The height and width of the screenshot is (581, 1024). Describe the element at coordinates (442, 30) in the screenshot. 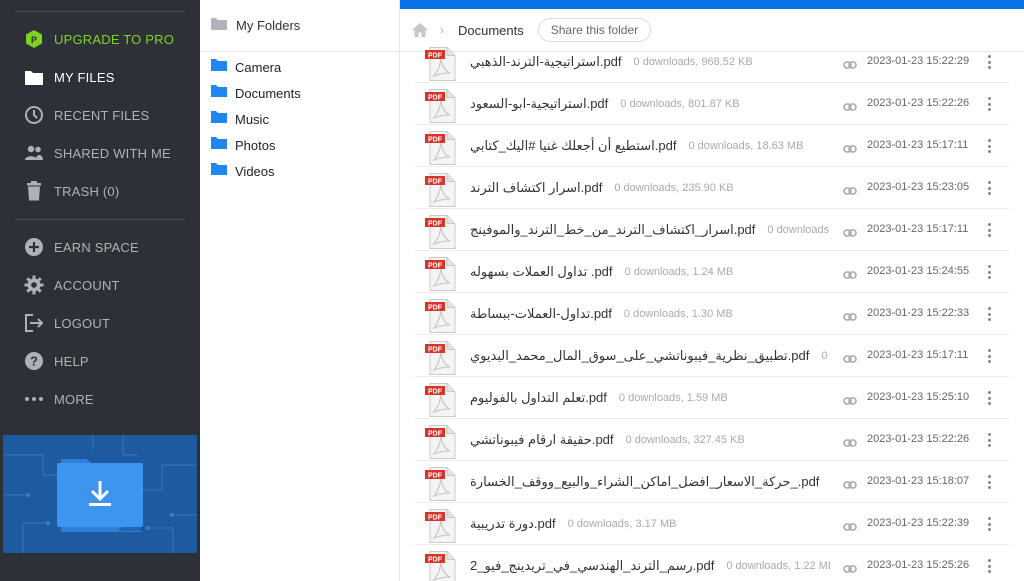

I see `chevron-right-icon: ›` at that location.